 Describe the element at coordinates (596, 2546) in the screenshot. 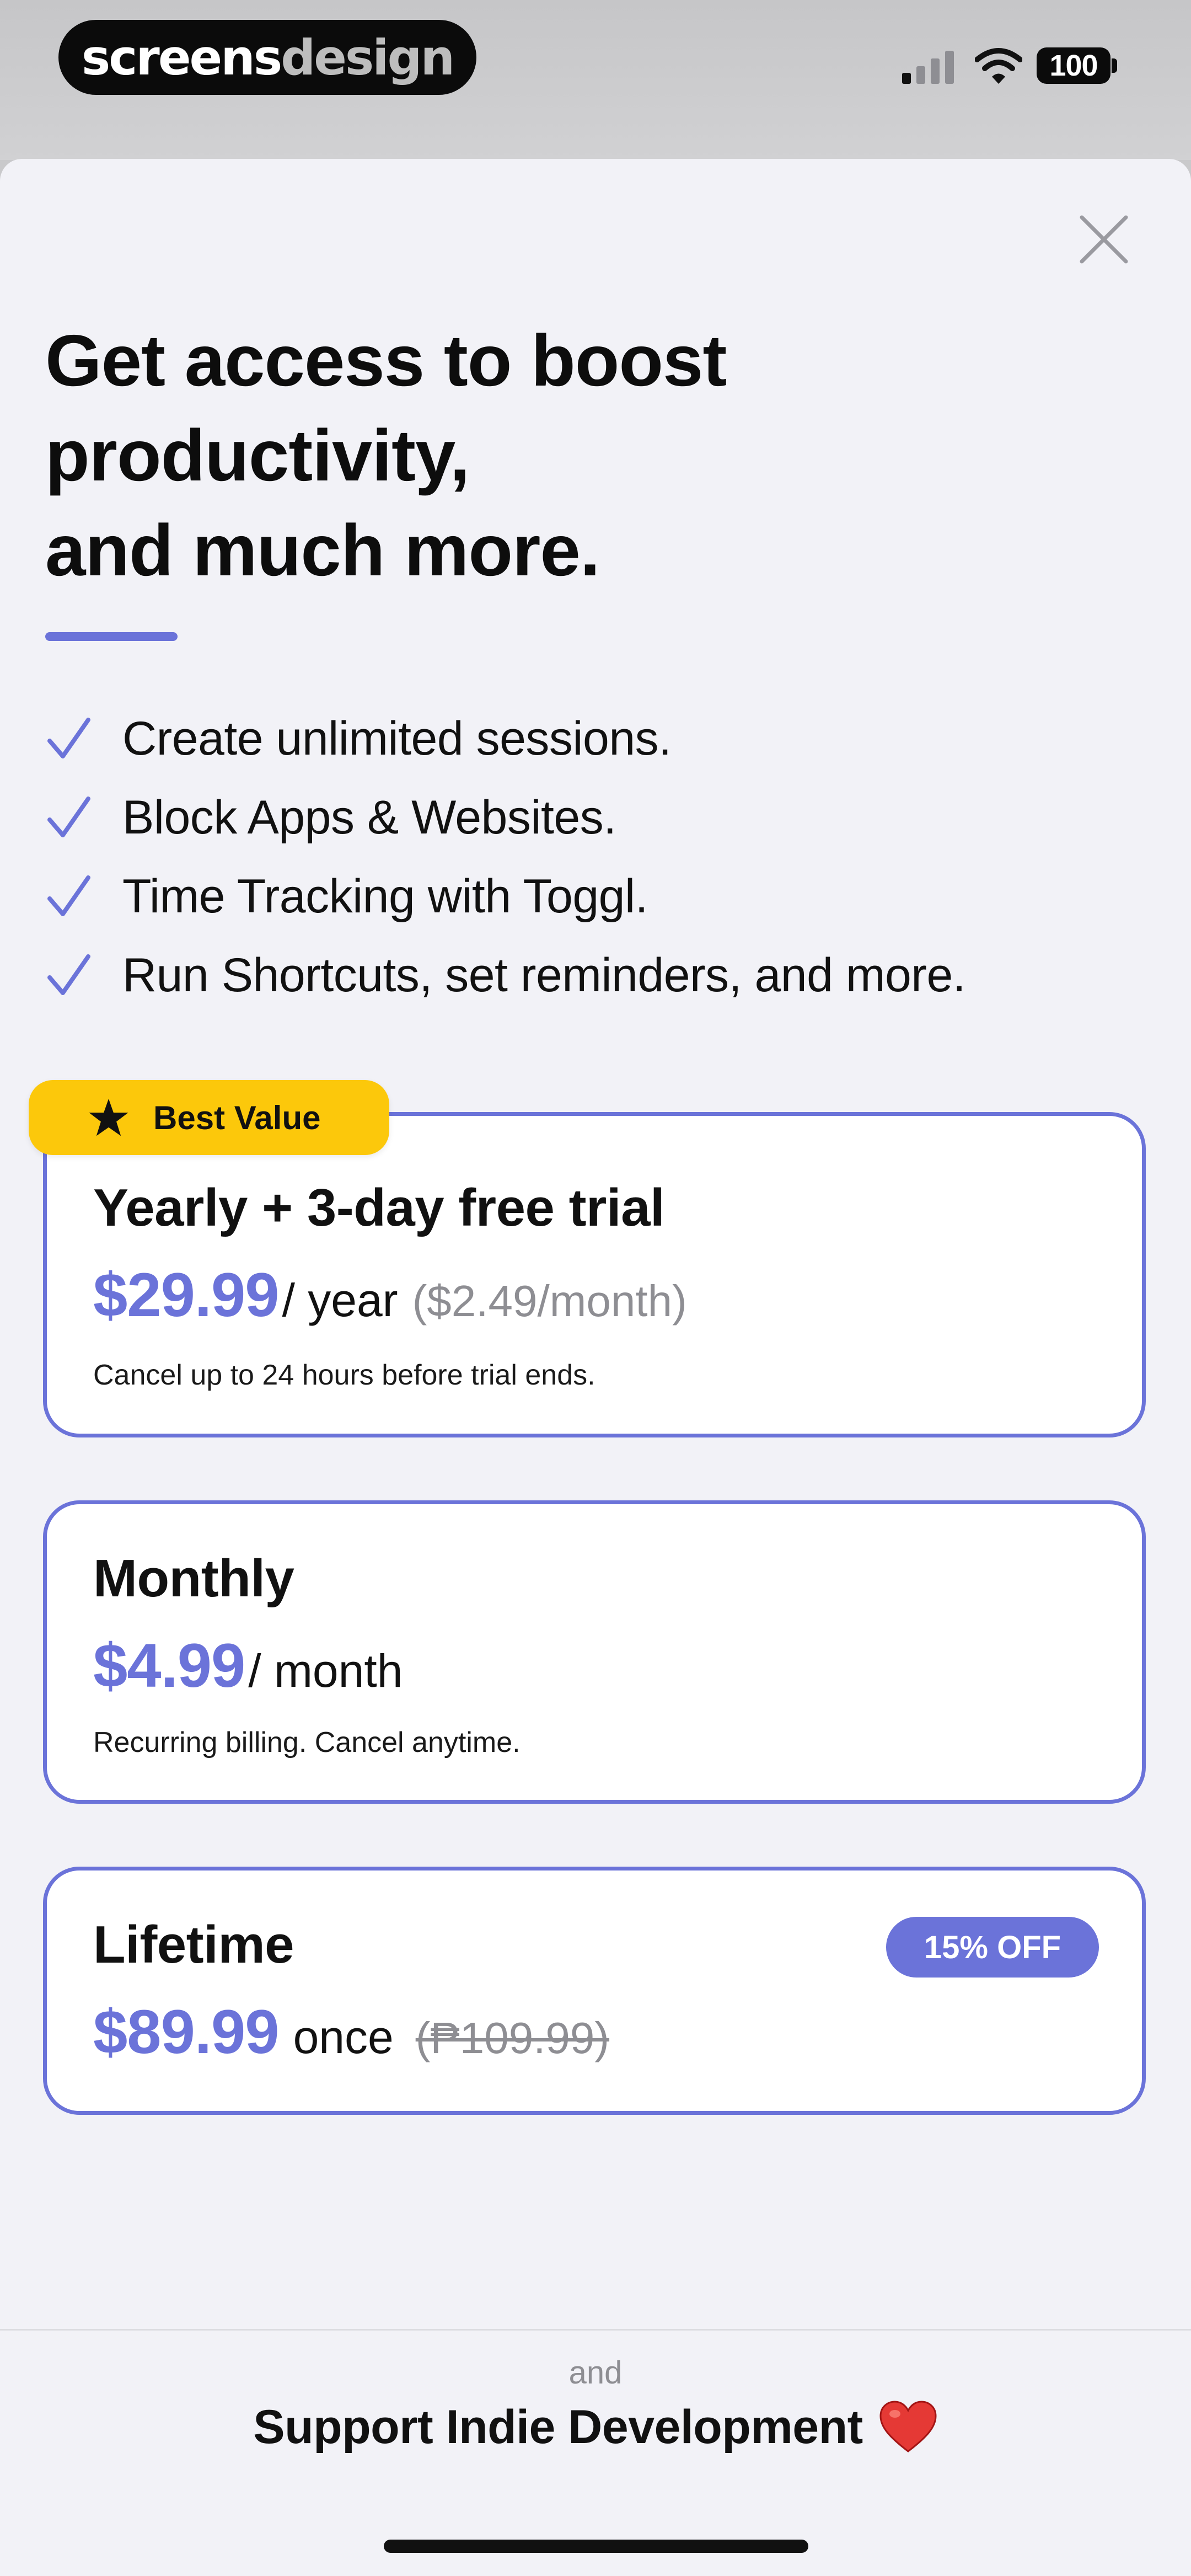

I see `home-indicator` at that location.